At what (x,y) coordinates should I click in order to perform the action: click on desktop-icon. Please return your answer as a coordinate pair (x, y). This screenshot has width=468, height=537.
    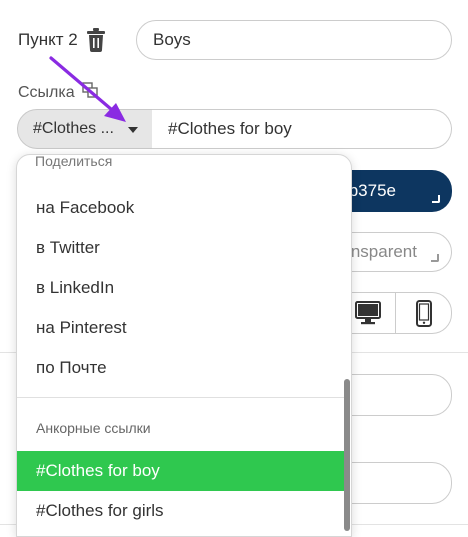
    Looking at the image, I should click on (368, 313).